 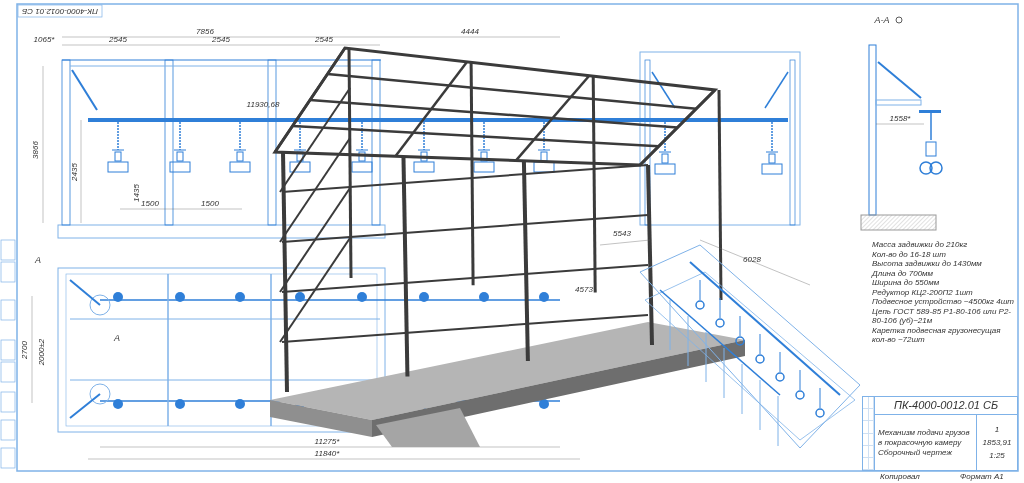 I want to click on note-line: Масса задвижки до 210кг, so click(x=920, y=245).